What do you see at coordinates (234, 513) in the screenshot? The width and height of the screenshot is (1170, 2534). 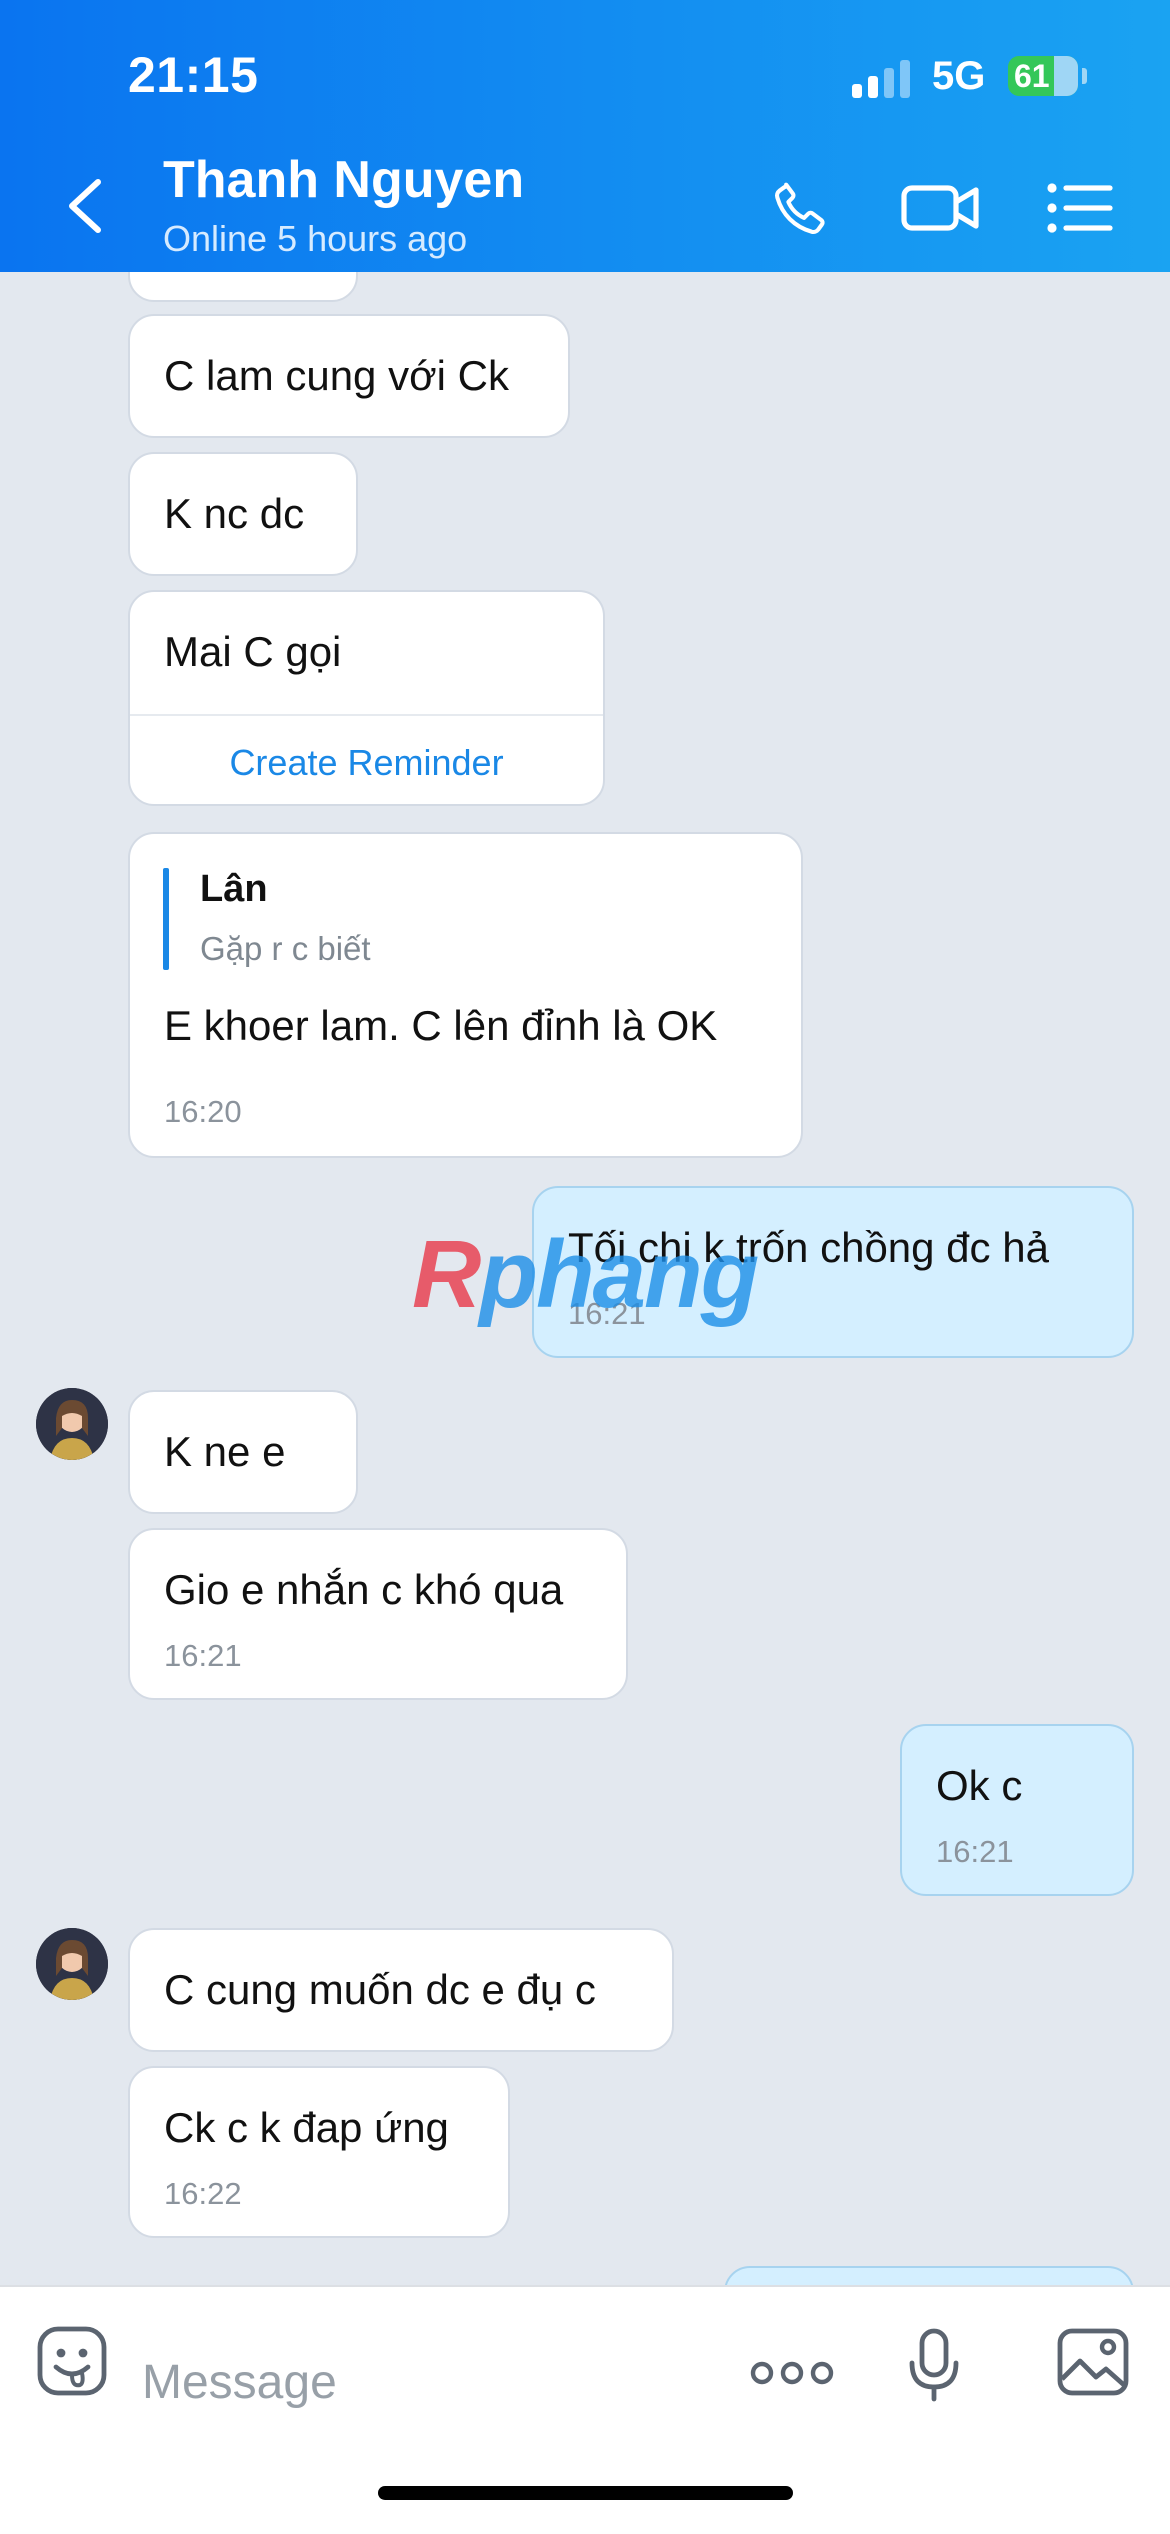 I see `message-text: K nc dc` at bounding box center [234, 513].